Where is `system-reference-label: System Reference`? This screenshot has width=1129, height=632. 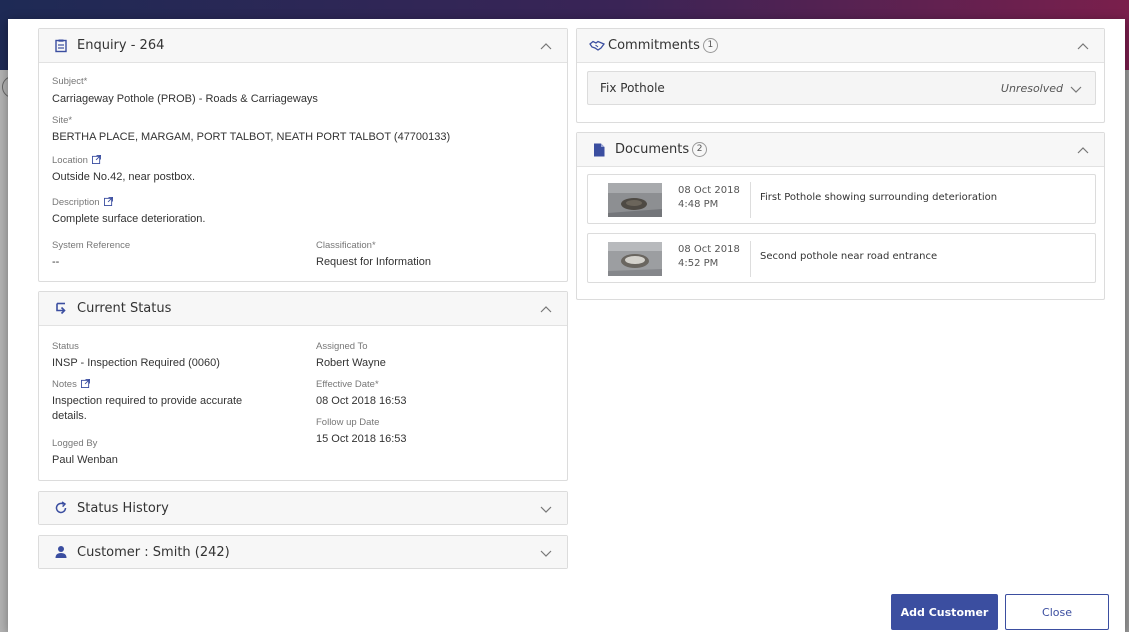
system-reference-label: System Reference is located at coordinates (91, 245).